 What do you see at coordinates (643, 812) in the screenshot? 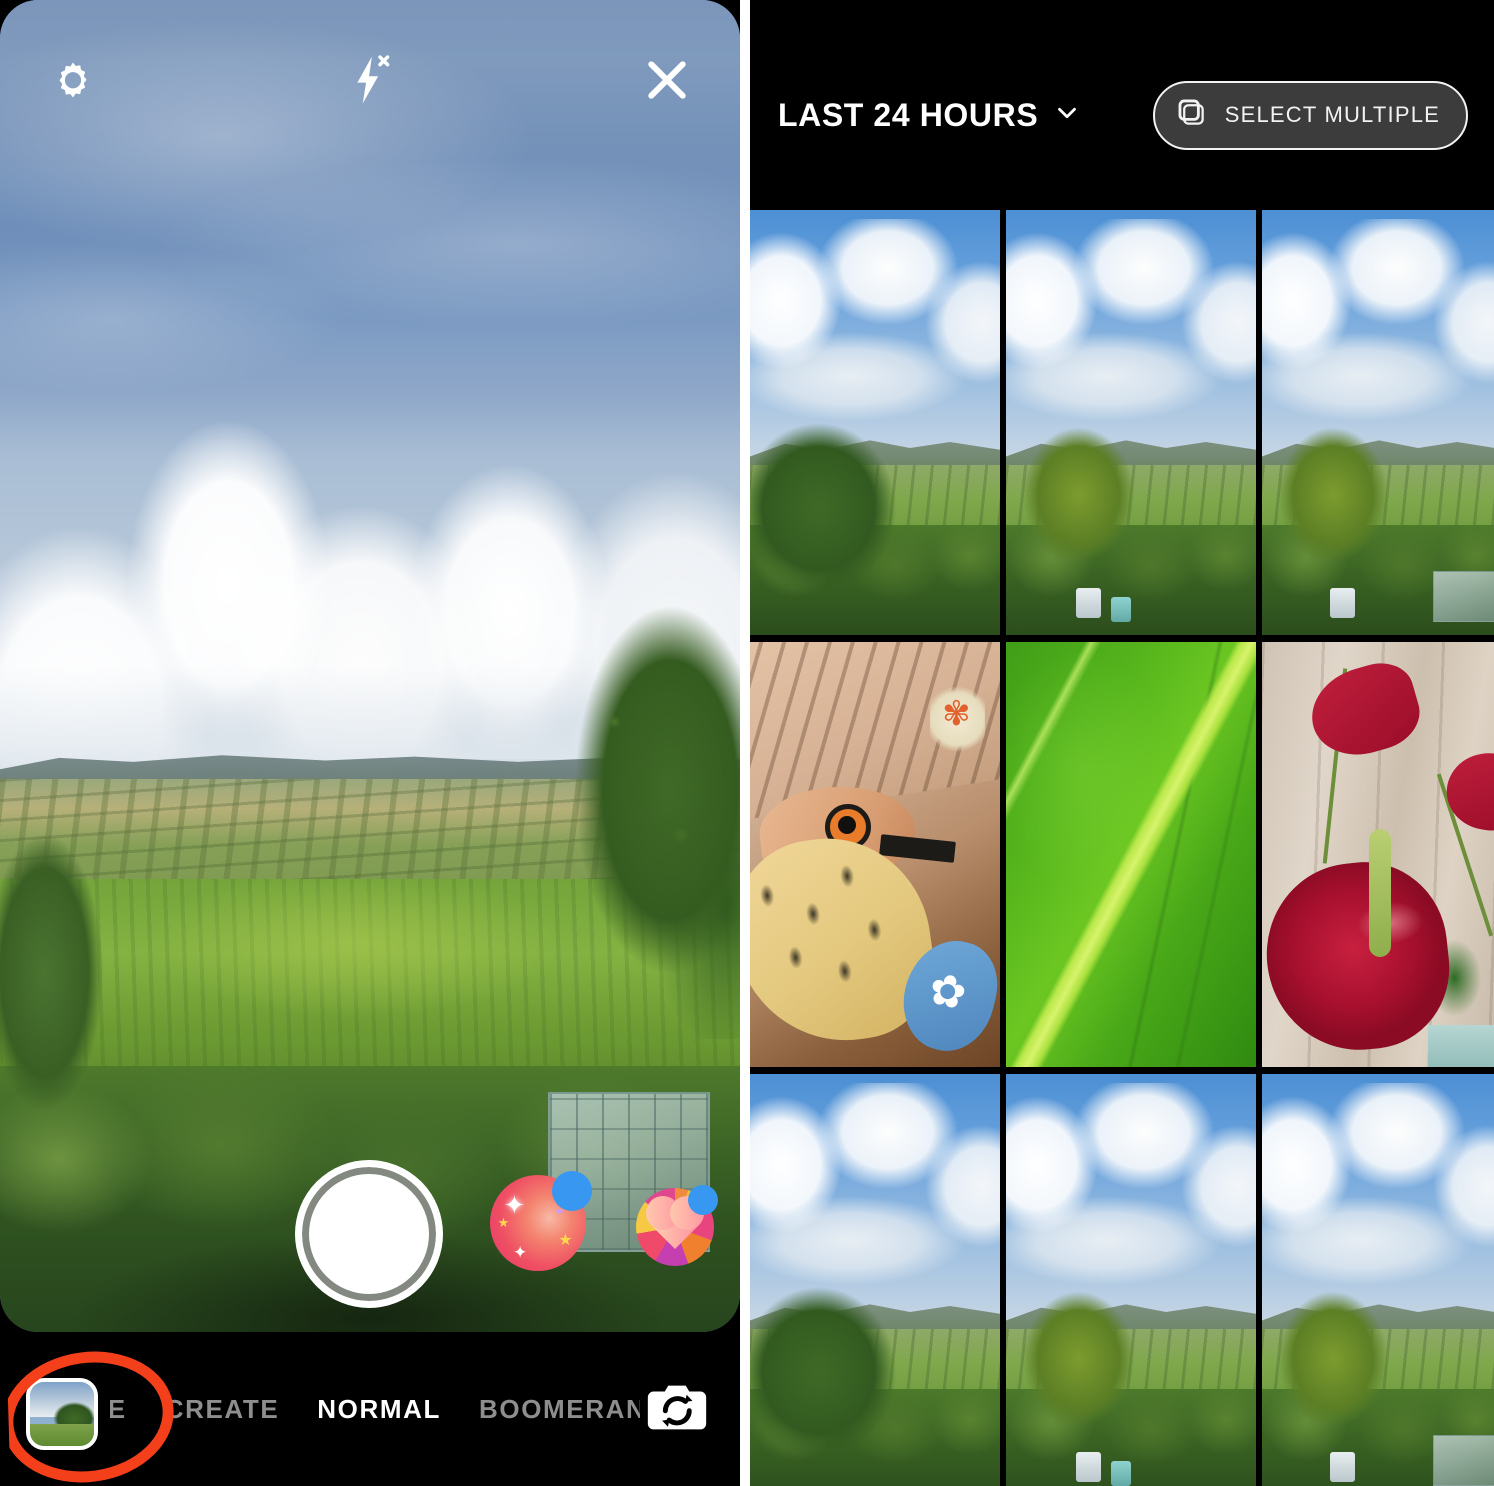
I see `preview-tree-right` at bounding box center [643, 812].